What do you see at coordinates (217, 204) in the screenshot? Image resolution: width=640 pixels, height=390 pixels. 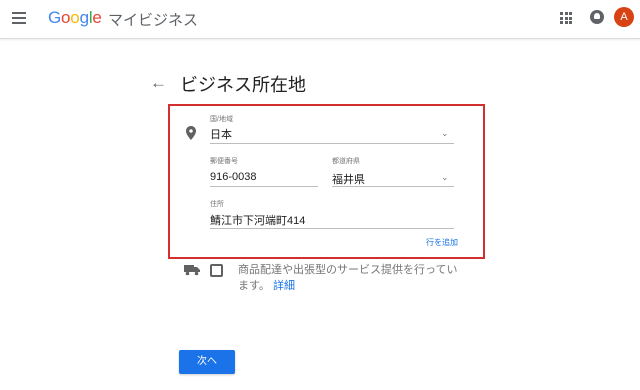 I see `address-label: 住所` at bounding box center [217, 204].